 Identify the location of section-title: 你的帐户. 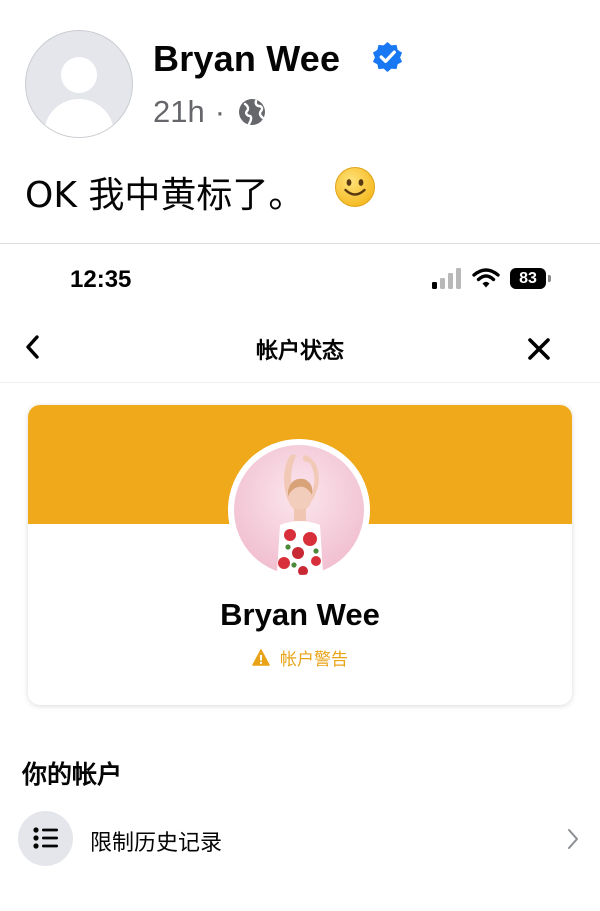
(72, 774).